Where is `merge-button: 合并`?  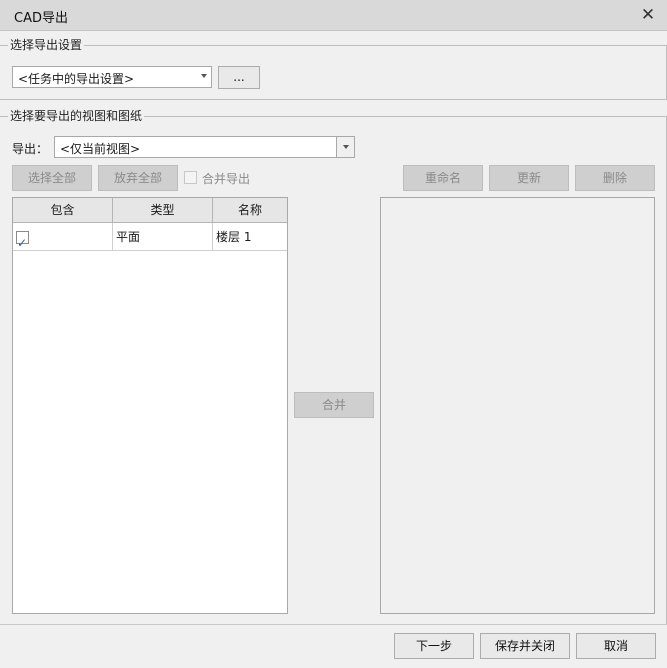 merge-button: 合并 is located at coordinates (334, 405).